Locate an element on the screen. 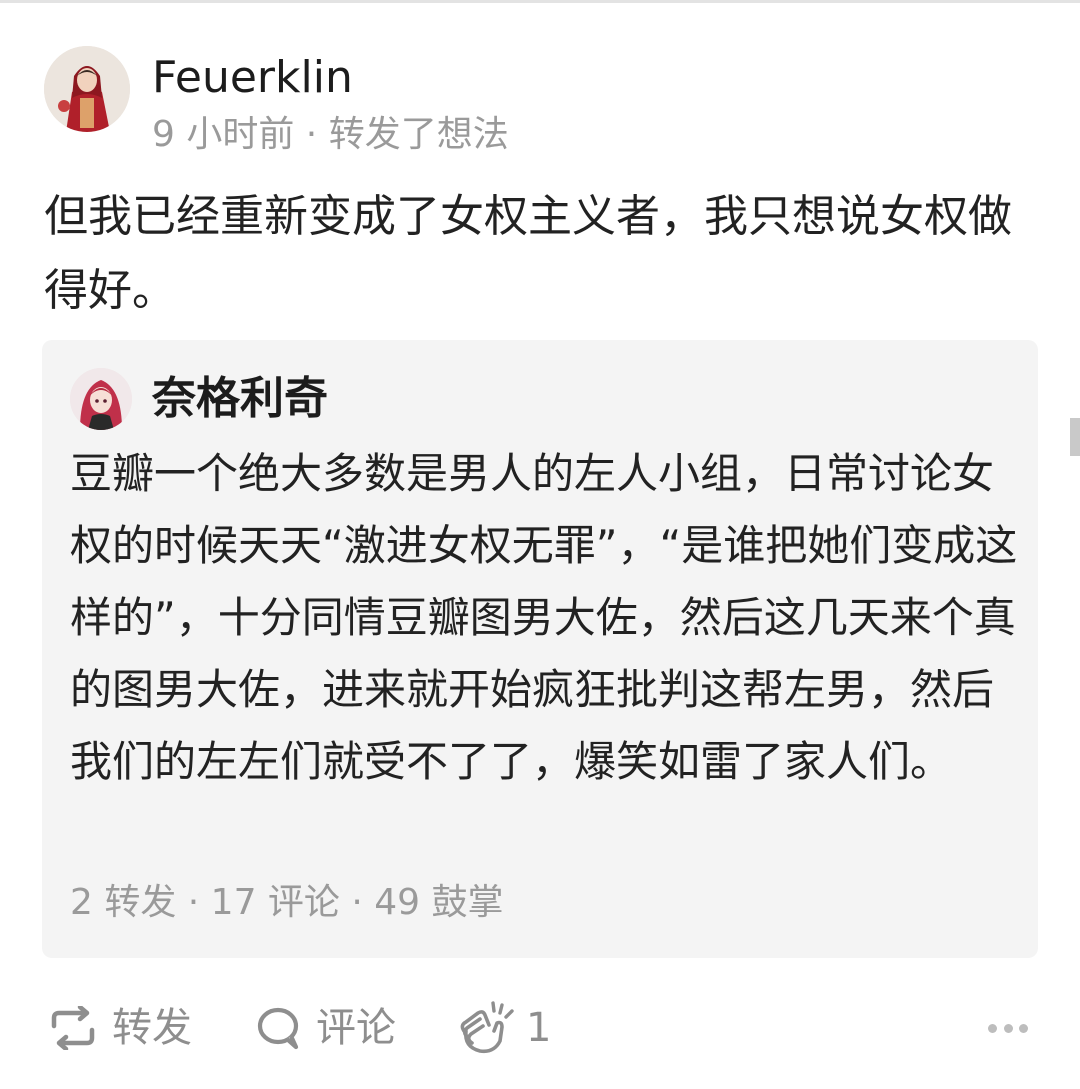 The width and height of the screenshot is (1080, 1089). repost-icon is located at coordinates (73, 1028).